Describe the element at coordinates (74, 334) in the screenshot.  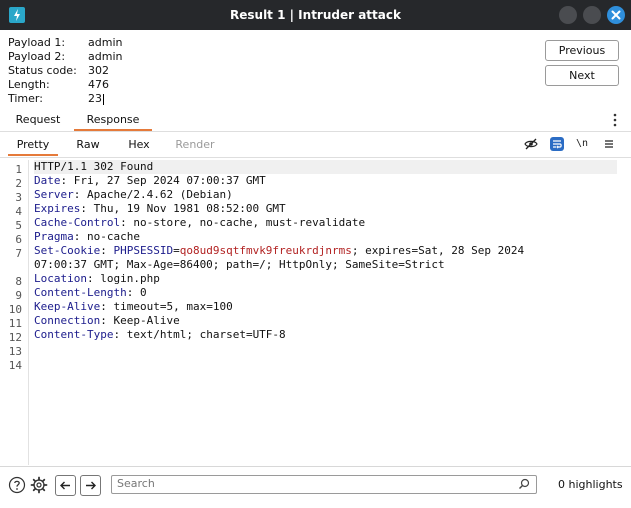
I see `header-key: Content-Type` at that location.